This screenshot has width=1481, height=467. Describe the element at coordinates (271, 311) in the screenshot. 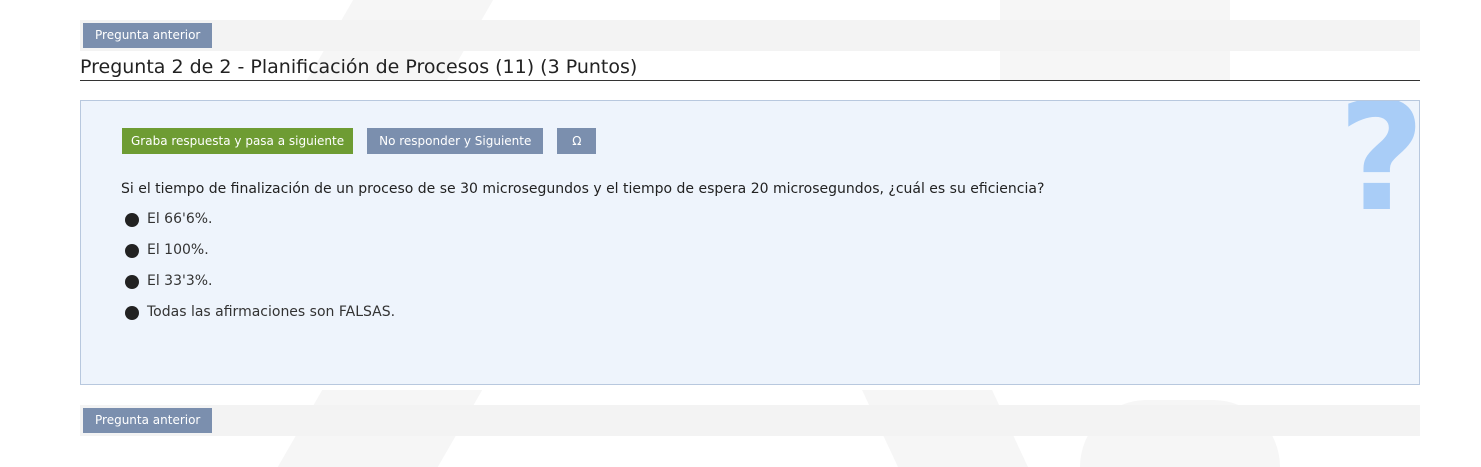

I see `answer-option-label: Todas las afirmaciones son FALSAS.` at that location.